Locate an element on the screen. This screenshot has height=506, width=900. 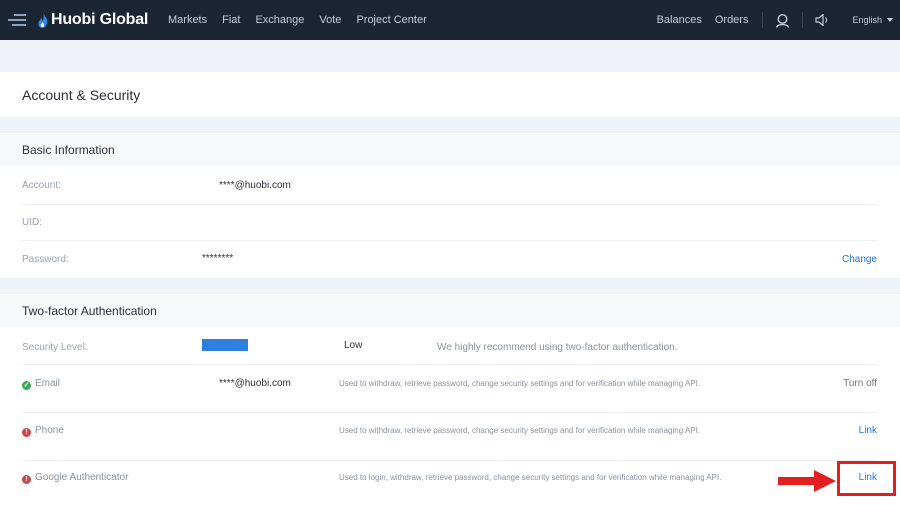
logo-suffix-text: Global is located at coordinates (124, 19).